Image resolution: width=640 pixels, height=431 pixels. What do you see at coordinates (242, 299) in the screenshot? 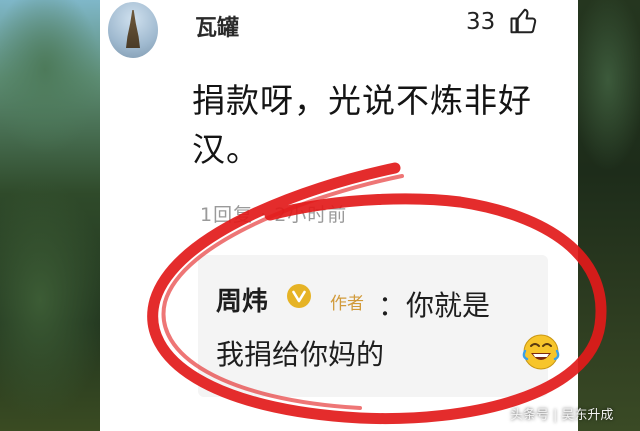
I see `reply-author-name: 周炜` at bounding box center [242, 299].